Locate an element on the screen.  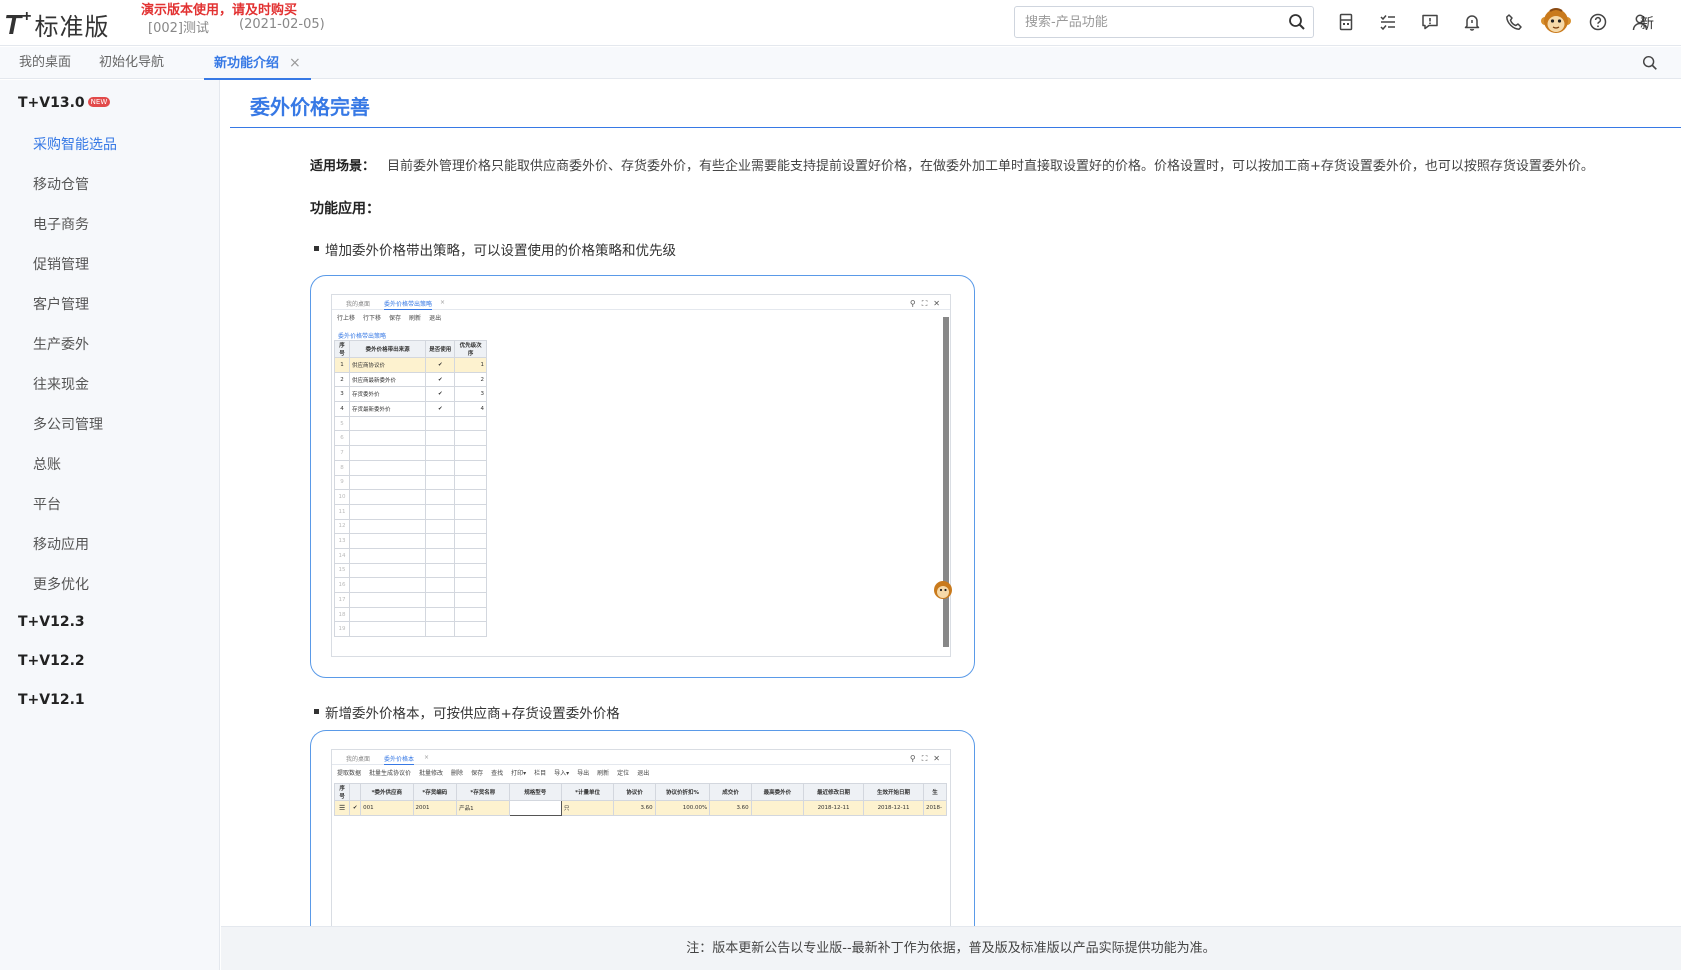
tab-my-desktop: 我的桌面 is located at coordinates (45, 63).